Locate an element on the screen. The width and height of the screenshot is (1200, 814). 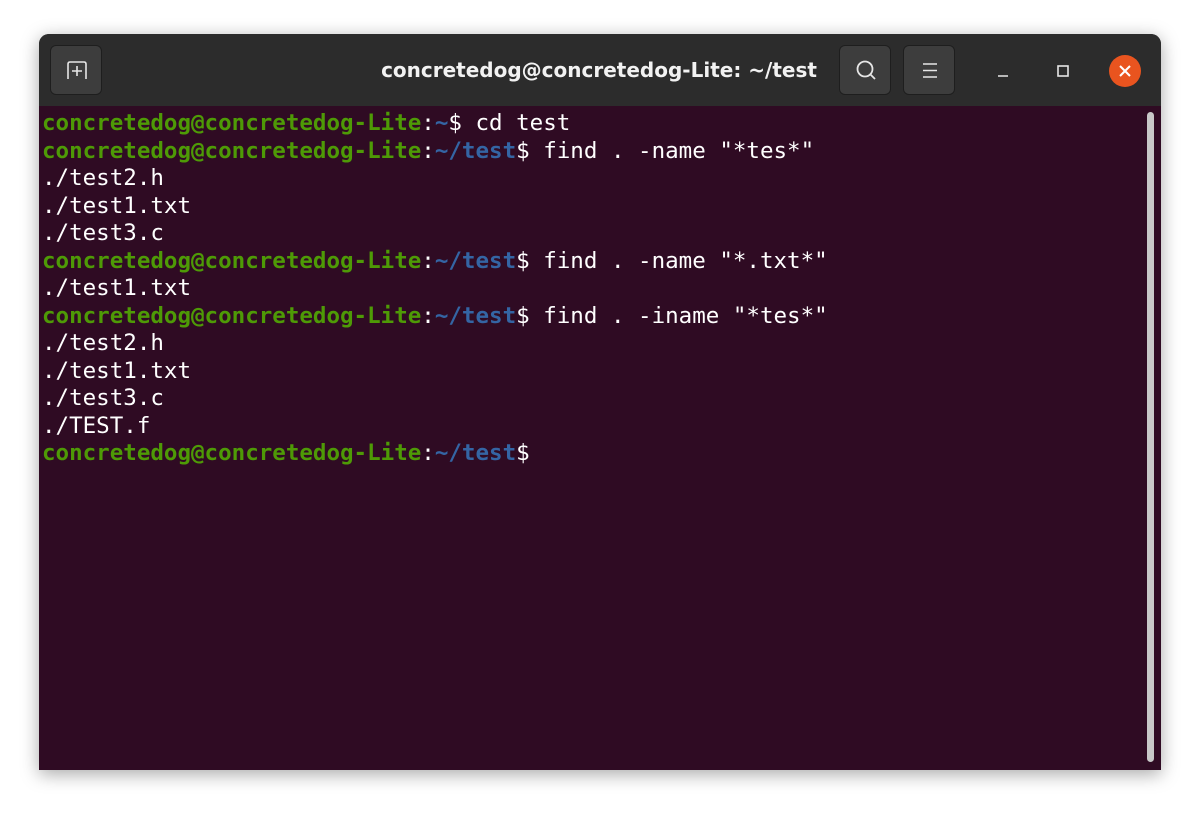
search-button is located at coordinates (865, 70).